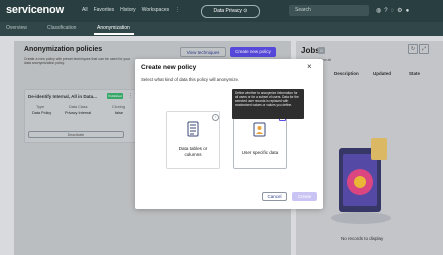 The height and width of the screenshot is (255, 443). What do you see at coordinates (380, 11) in the screenshot?
I see `globe-icon: ◍` at bounding box center [380, 11].